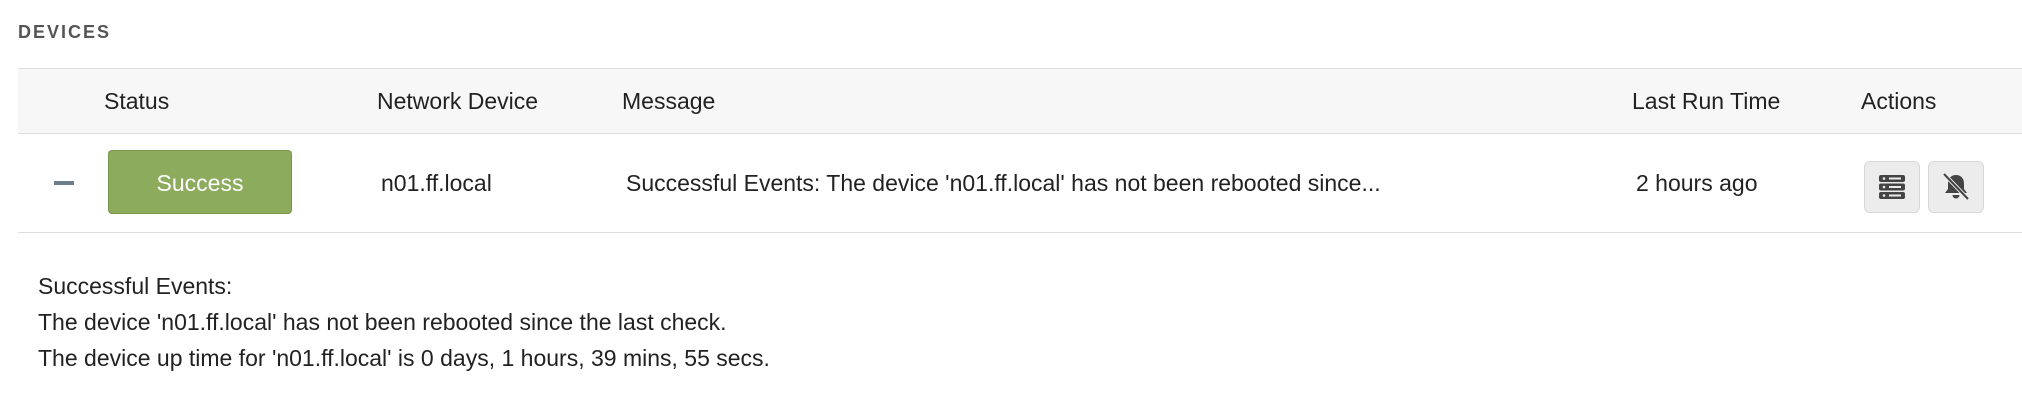  Describe the element at coordinates (1706, 101) in the screenshot. I see `column-header-last-run-time: Last Run Time` at that location.